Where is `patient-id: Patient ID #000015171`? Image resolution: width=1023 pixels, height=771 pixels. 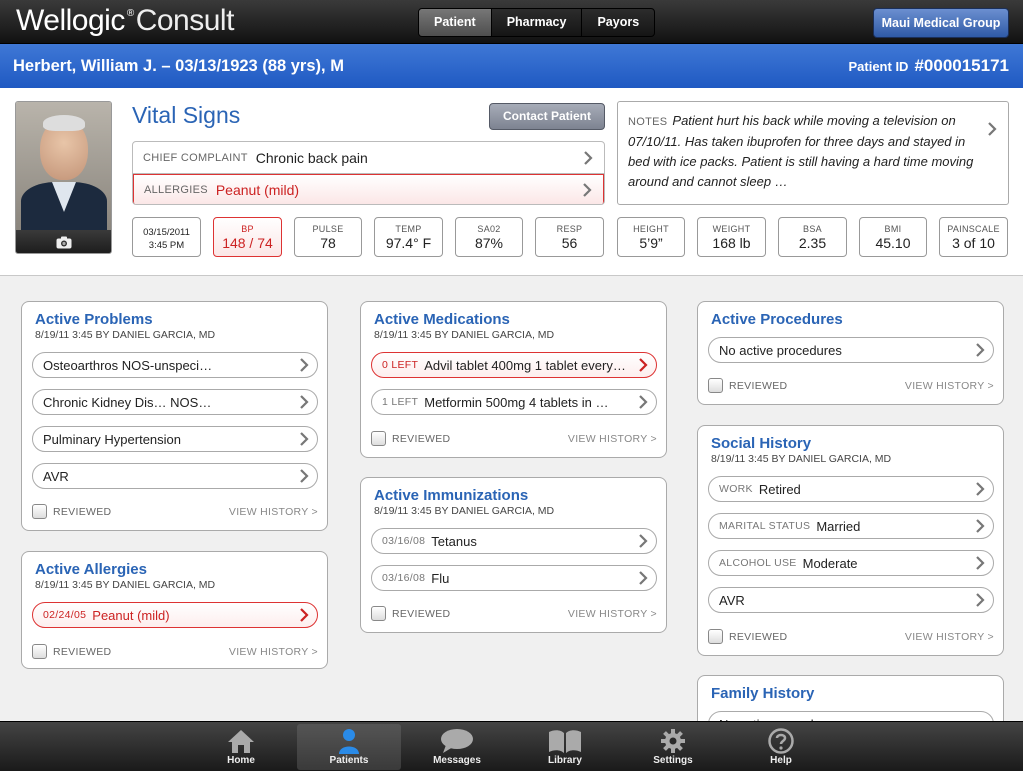 patient-id: Patient ID #000015171 is located at coordinates (928, 66).